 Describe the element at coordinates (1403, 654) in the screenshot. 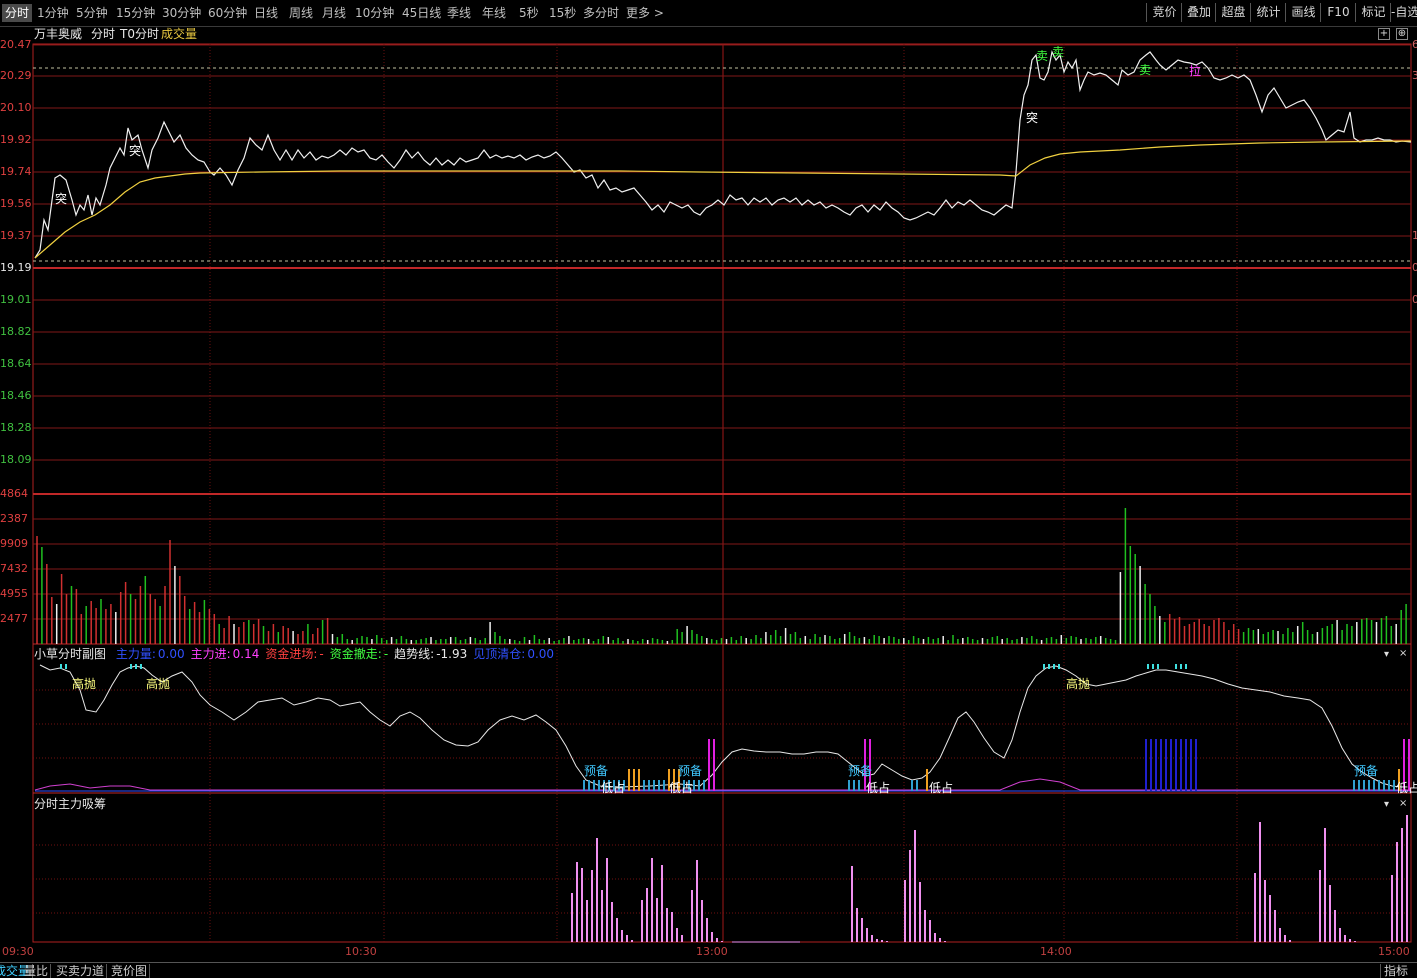

I see `indicator1-close-icon: ×` at that location.